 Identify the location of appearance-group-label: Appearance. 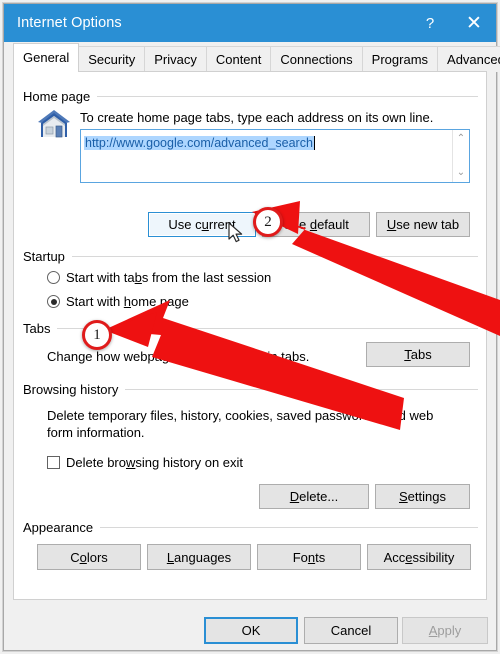
(58, 527).